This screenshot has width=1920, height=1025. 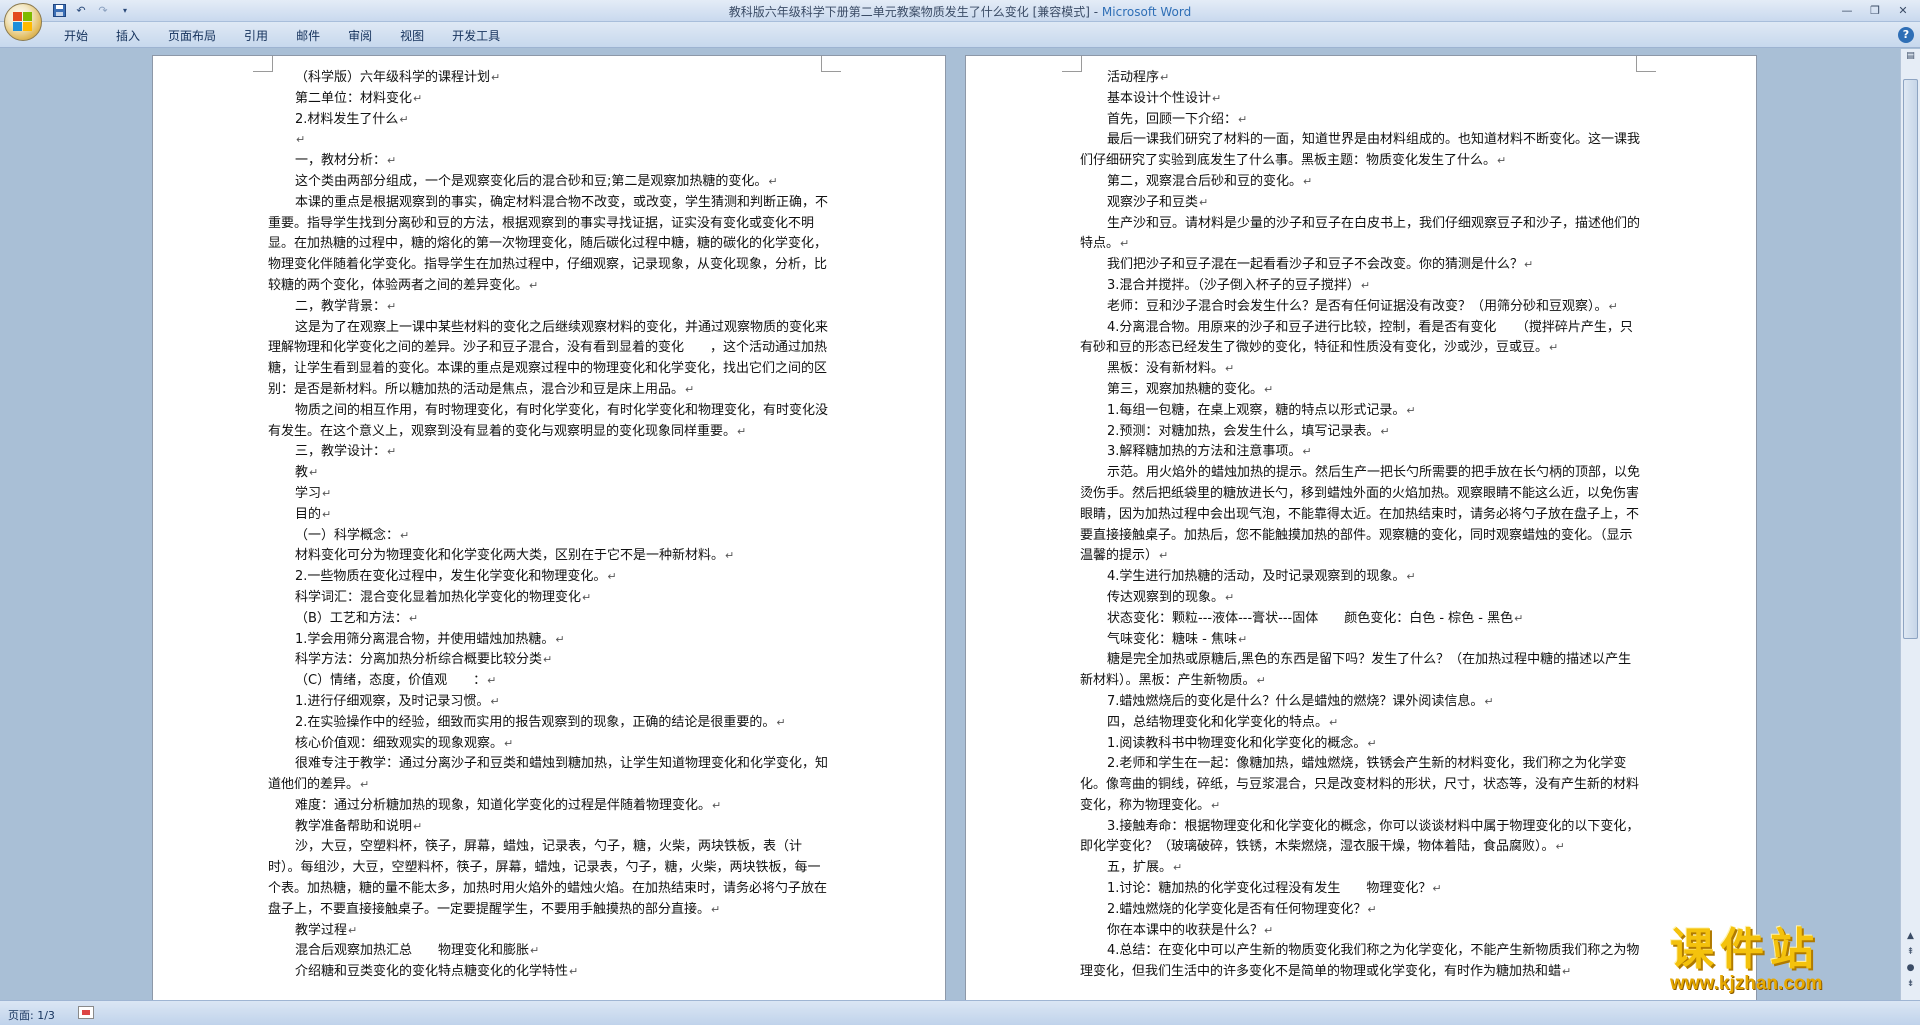 I want to click on document-paragraph: 第二单位：材料变化↵, so click(x=550, y=99).